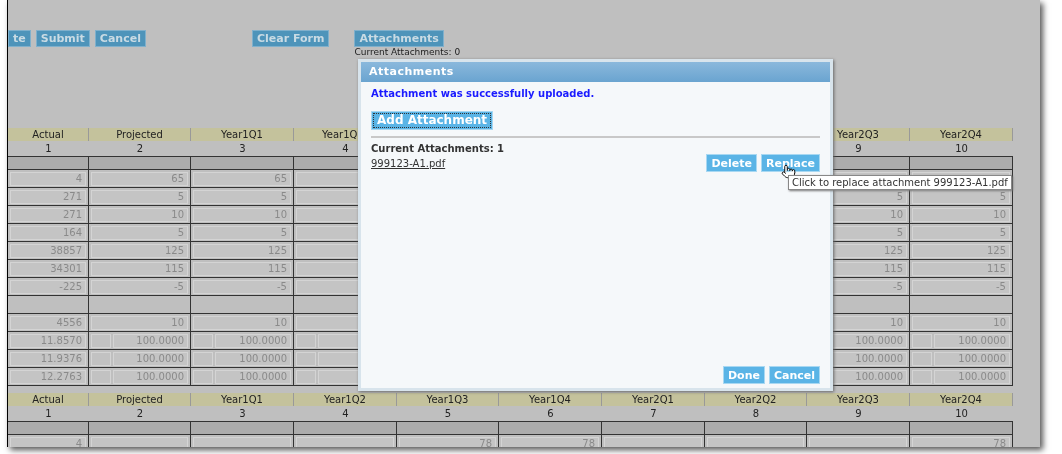  I want to click on toolbar-button: te, so click(19, 38).